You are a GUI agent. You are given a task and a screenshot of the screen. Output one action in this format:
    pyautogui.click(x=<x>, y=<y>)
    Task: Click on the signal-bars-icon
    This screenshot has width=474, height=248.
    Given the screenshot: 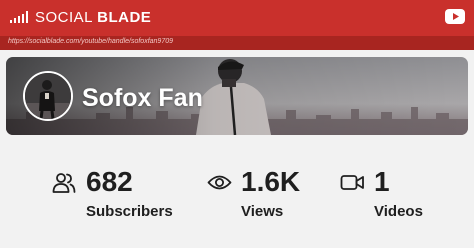 What is the action you would take?
    pyautogui.click(x=20, y=17)
    